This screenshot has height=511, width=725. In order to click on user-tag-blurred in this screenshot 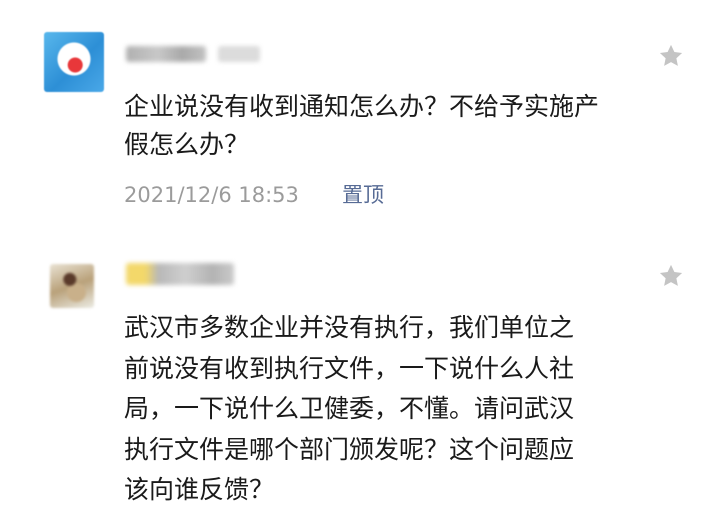, I will do `click(239, 54)`.